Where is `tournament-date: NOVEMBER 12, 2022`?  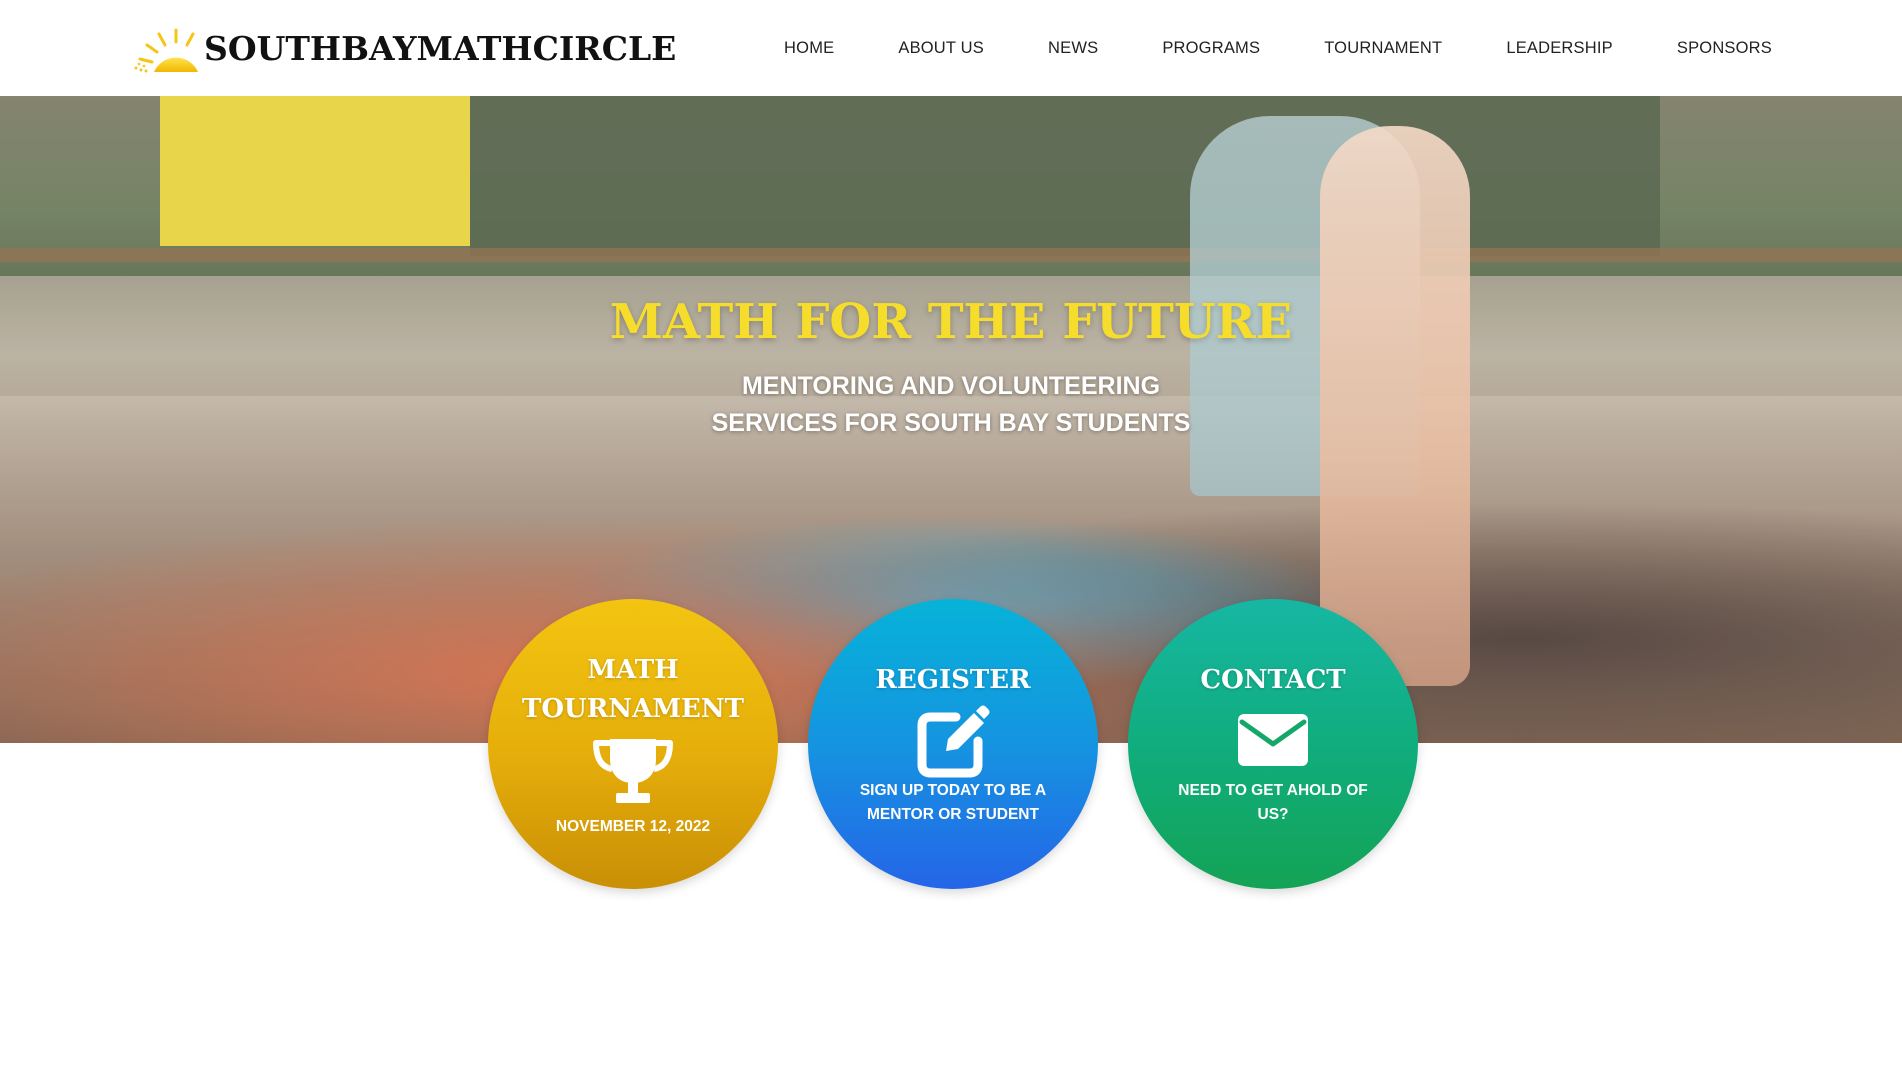 tournament-date: NOVEMBER 12, 2022 is located at coordinates (633, 826).